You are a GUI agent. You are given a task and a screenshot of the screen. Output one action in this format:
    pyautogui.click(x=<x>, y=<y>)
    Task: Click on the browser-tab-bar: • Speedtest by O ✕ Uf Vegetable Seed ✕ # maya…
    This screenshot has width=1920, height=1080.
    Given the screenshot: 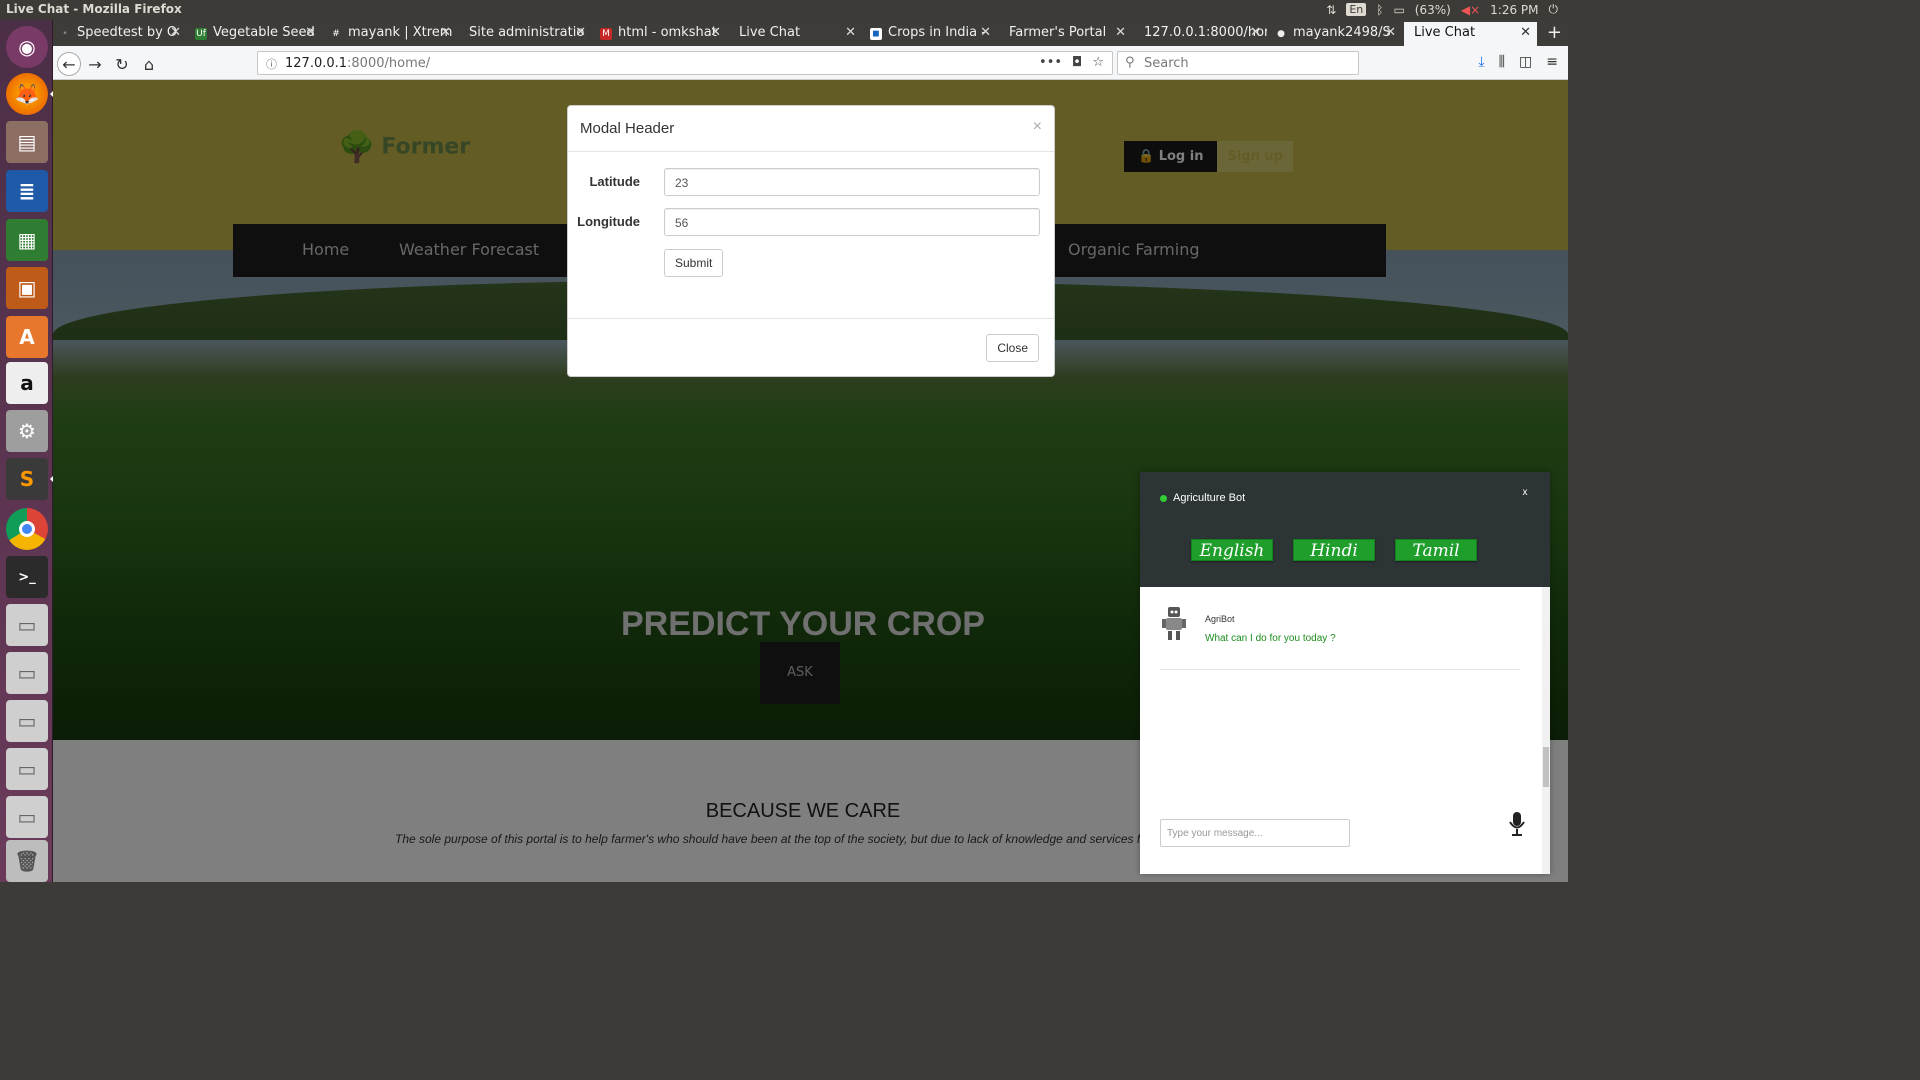 What is the action you would take?
    pyautogui.click(x=810, y=33)
    